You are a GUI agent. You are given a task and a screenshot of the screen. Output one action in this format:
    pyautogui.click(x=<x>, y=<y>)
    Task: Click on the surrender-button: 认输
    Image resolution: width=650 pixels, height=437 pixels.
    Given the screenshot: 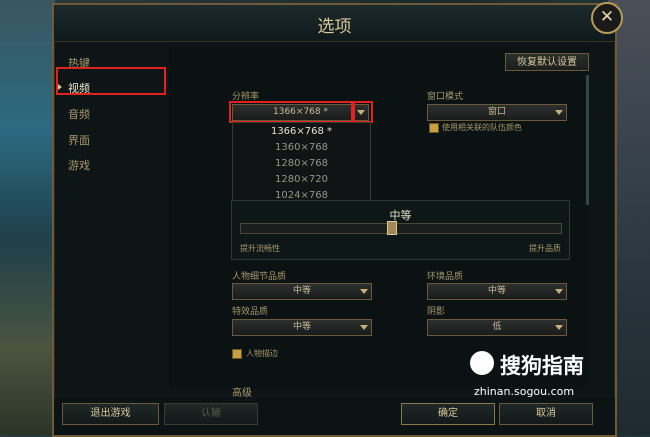 What is the action you would take?
    pyautogui.click(x=211, y=414)
    